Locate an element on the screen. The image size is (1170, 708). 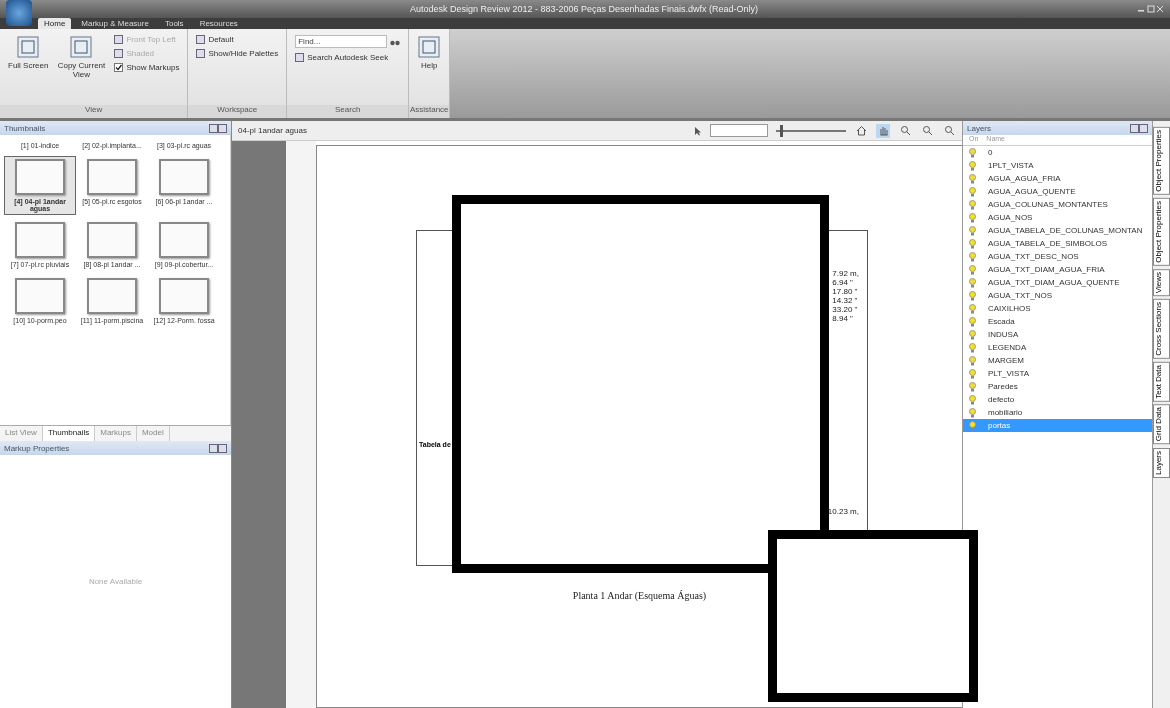
side-tab: Cross Sections is located at coordinates (1161, 328).